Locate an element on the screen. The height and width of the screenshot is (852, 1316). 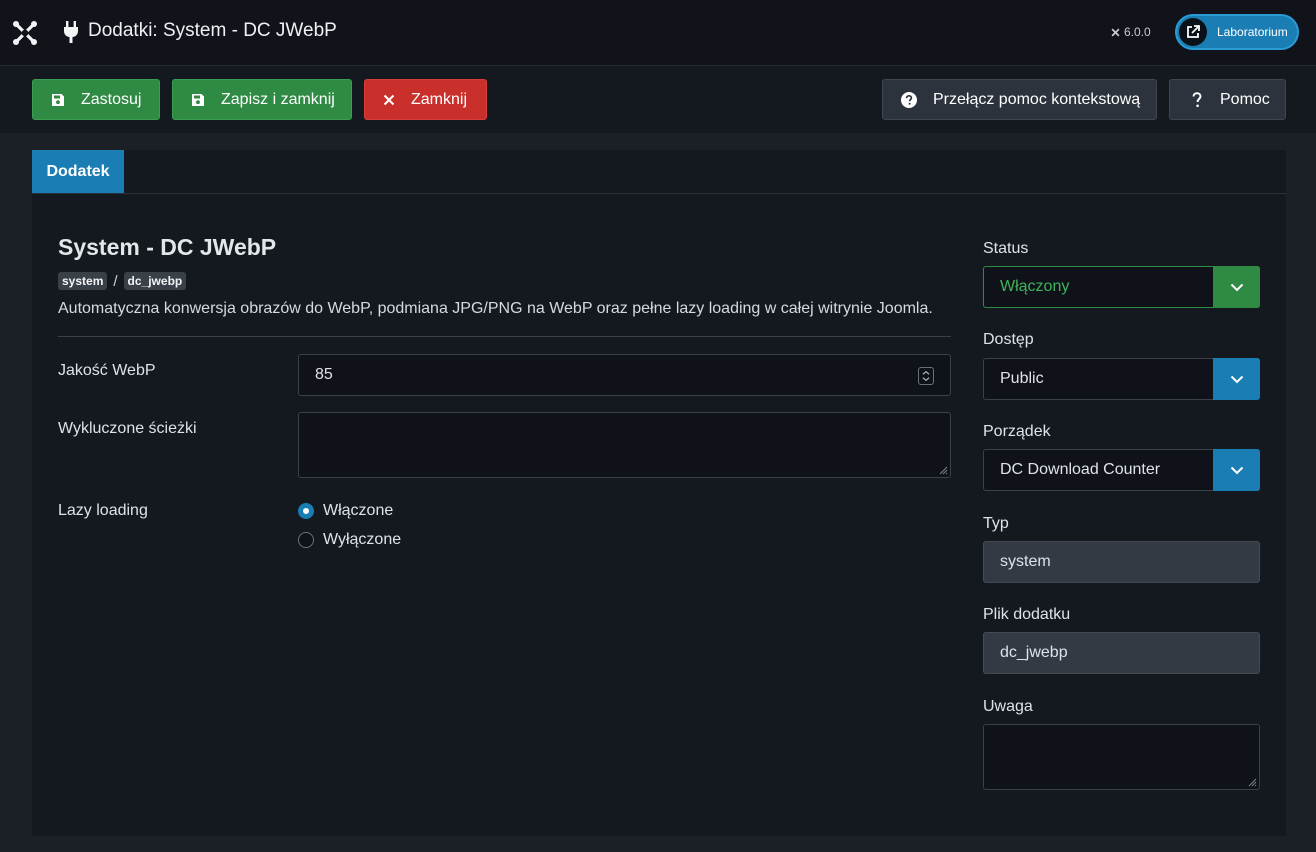
lazy-loading-on-option: Włączone is located at coordinates (345, 511).